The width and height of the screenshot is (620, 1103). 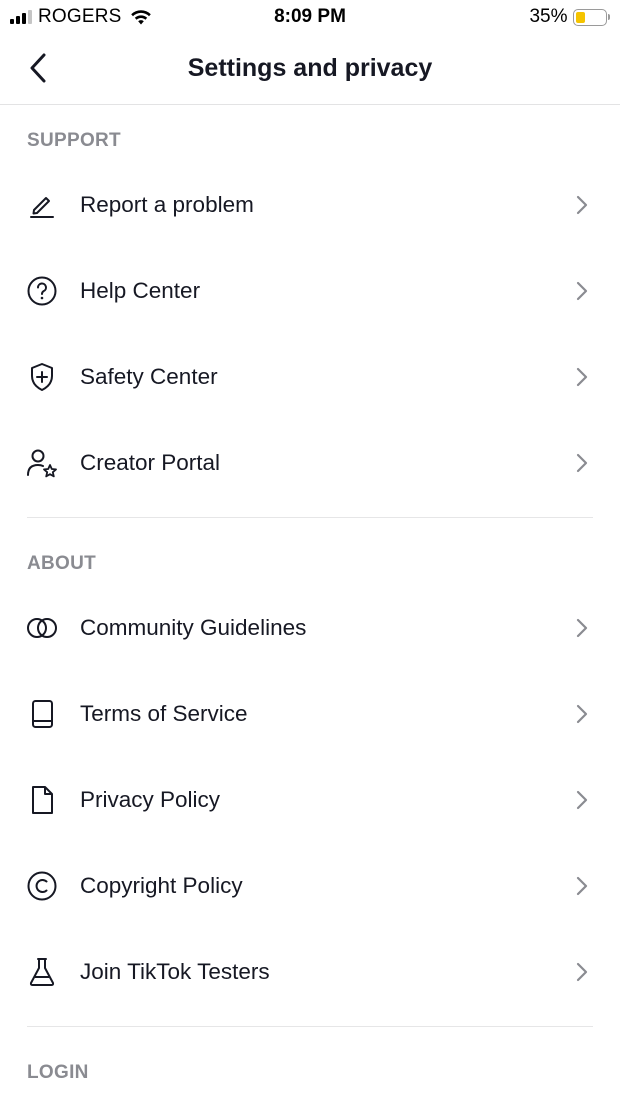 I want to click on menu-item-community-guidelines: Community Guidelines, so click(x=310, y=628).